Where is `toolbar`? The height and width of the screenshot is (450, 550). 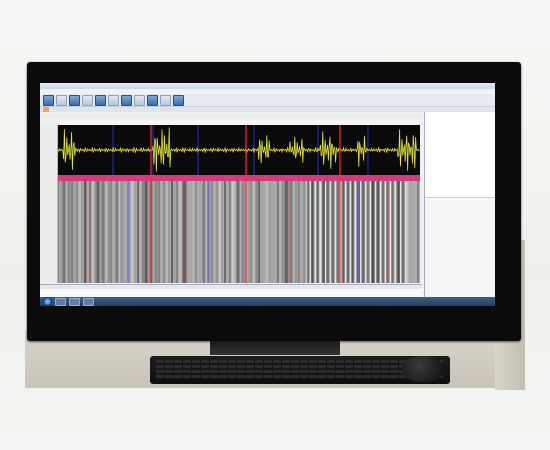
toolbar is located at coordinates (267, 100).